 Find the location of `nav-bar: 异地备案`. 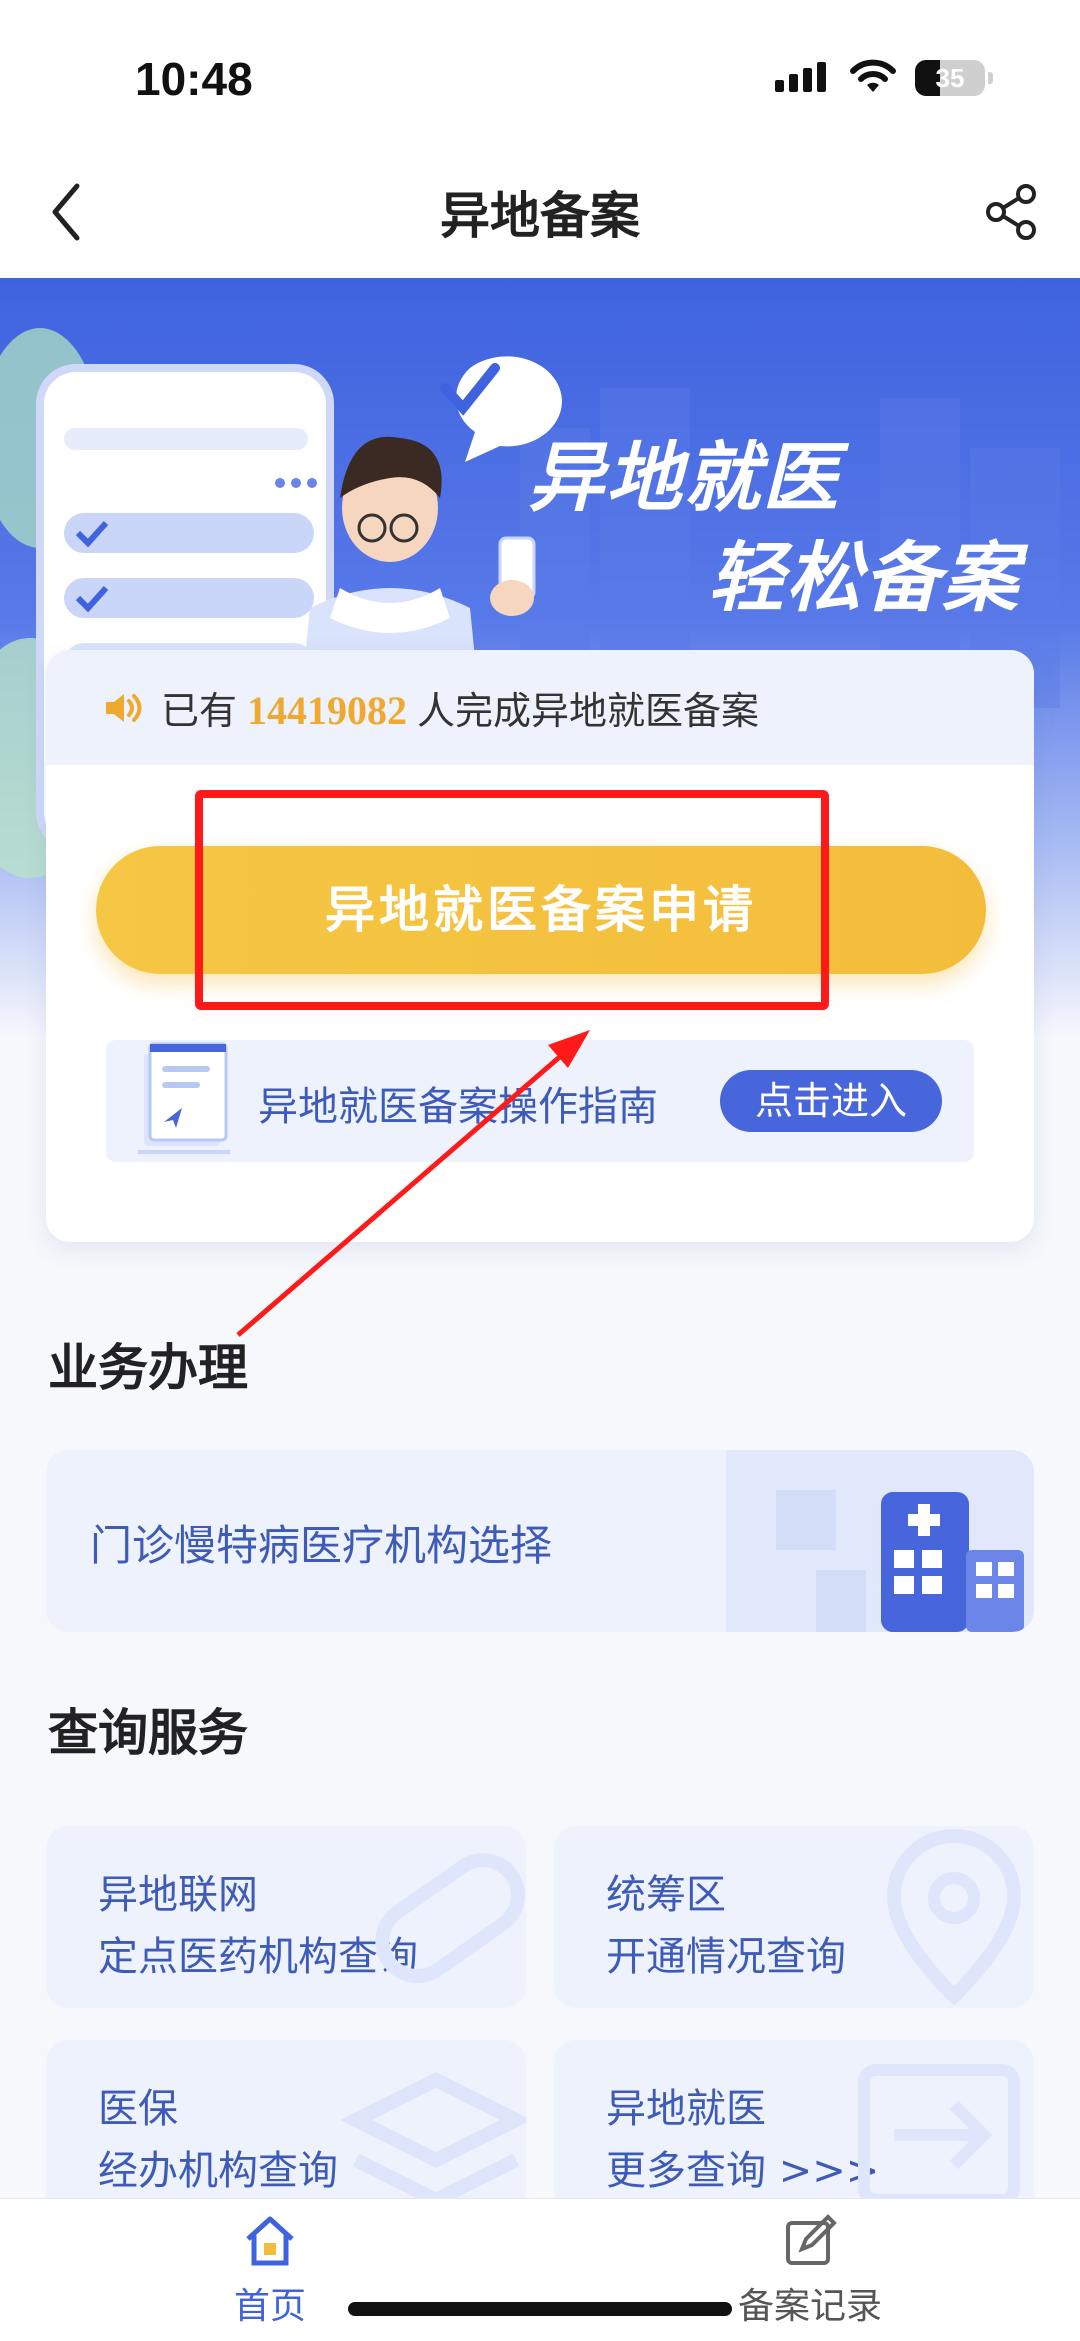

nav-bar: 异地备案 is located at coordinates (540, 214).